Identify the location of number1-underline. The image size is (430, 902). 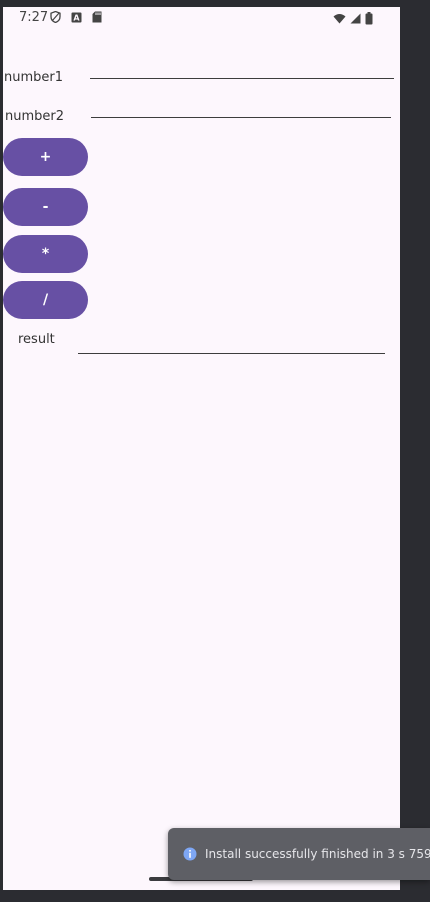
(242, 78).